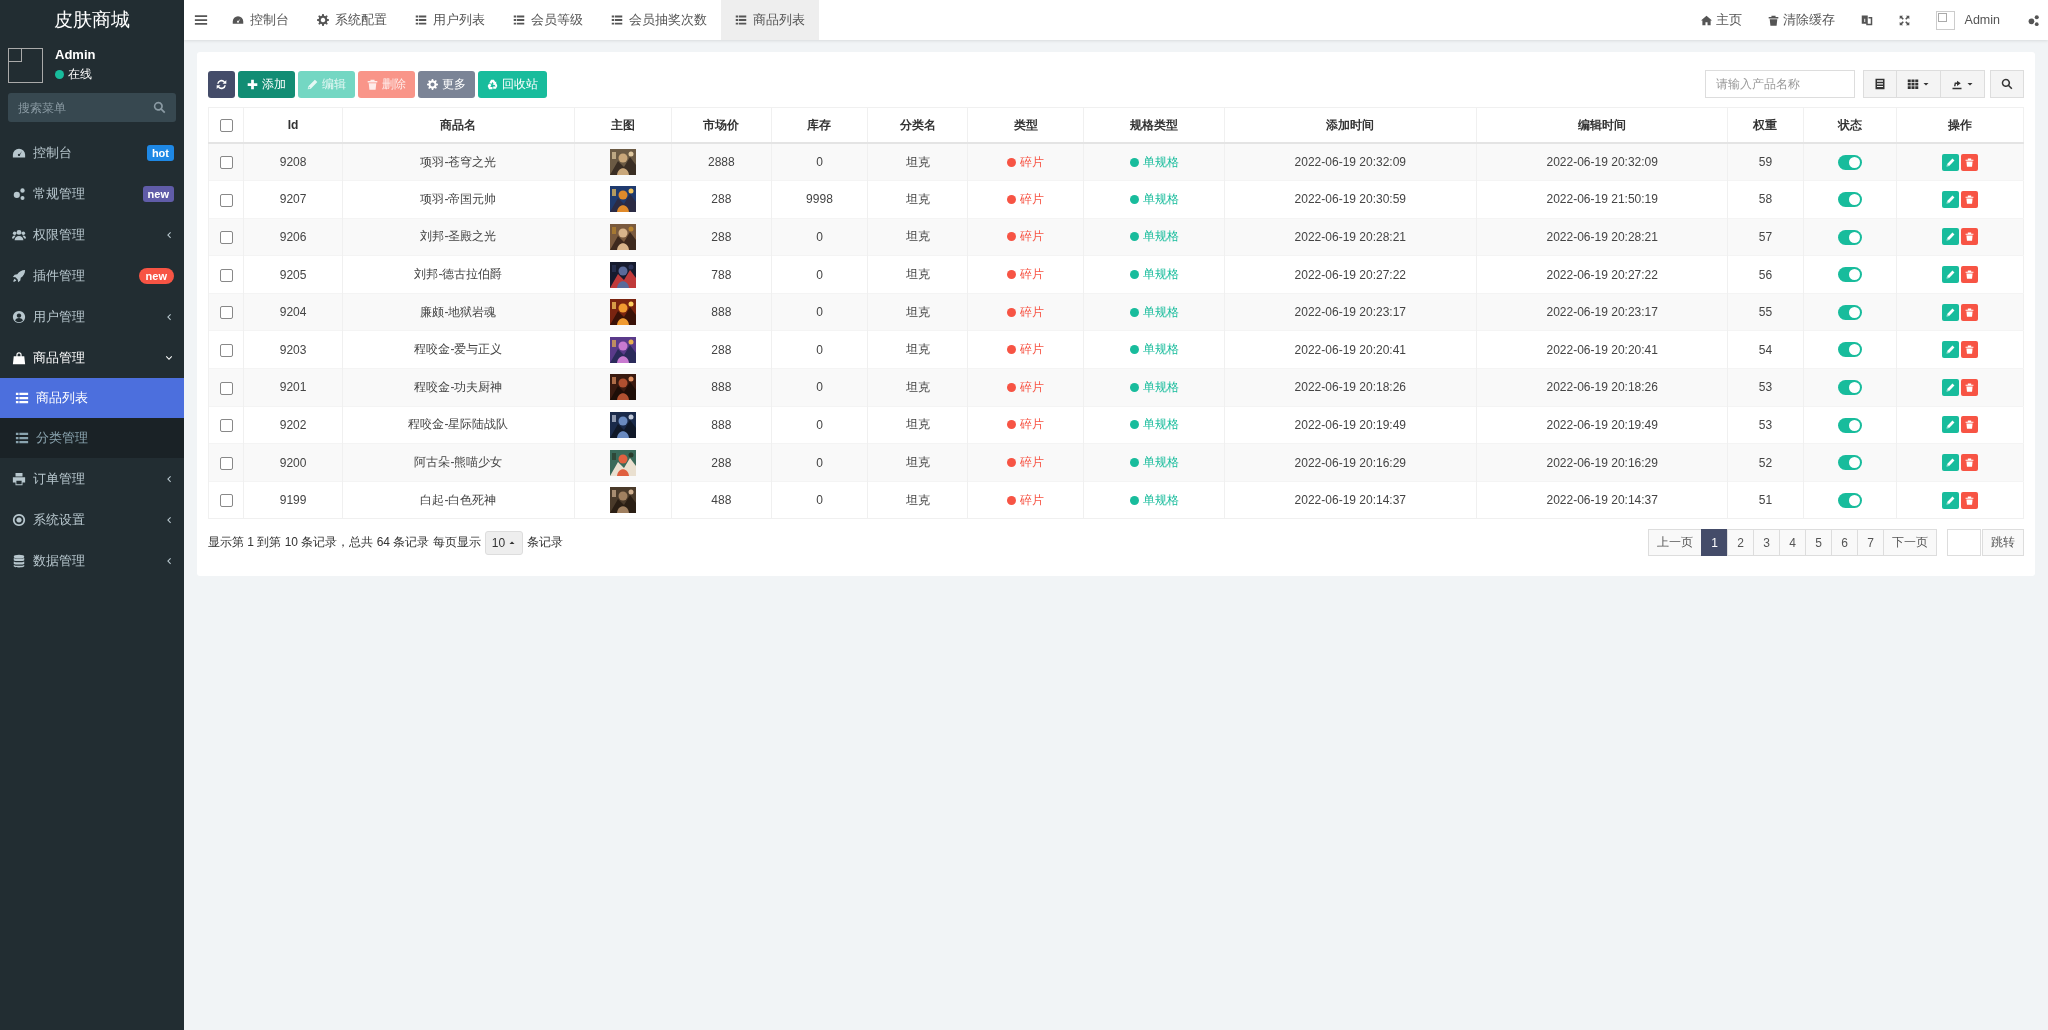  I want to click on menu-item: 插件管理 new, so click(92, 275).